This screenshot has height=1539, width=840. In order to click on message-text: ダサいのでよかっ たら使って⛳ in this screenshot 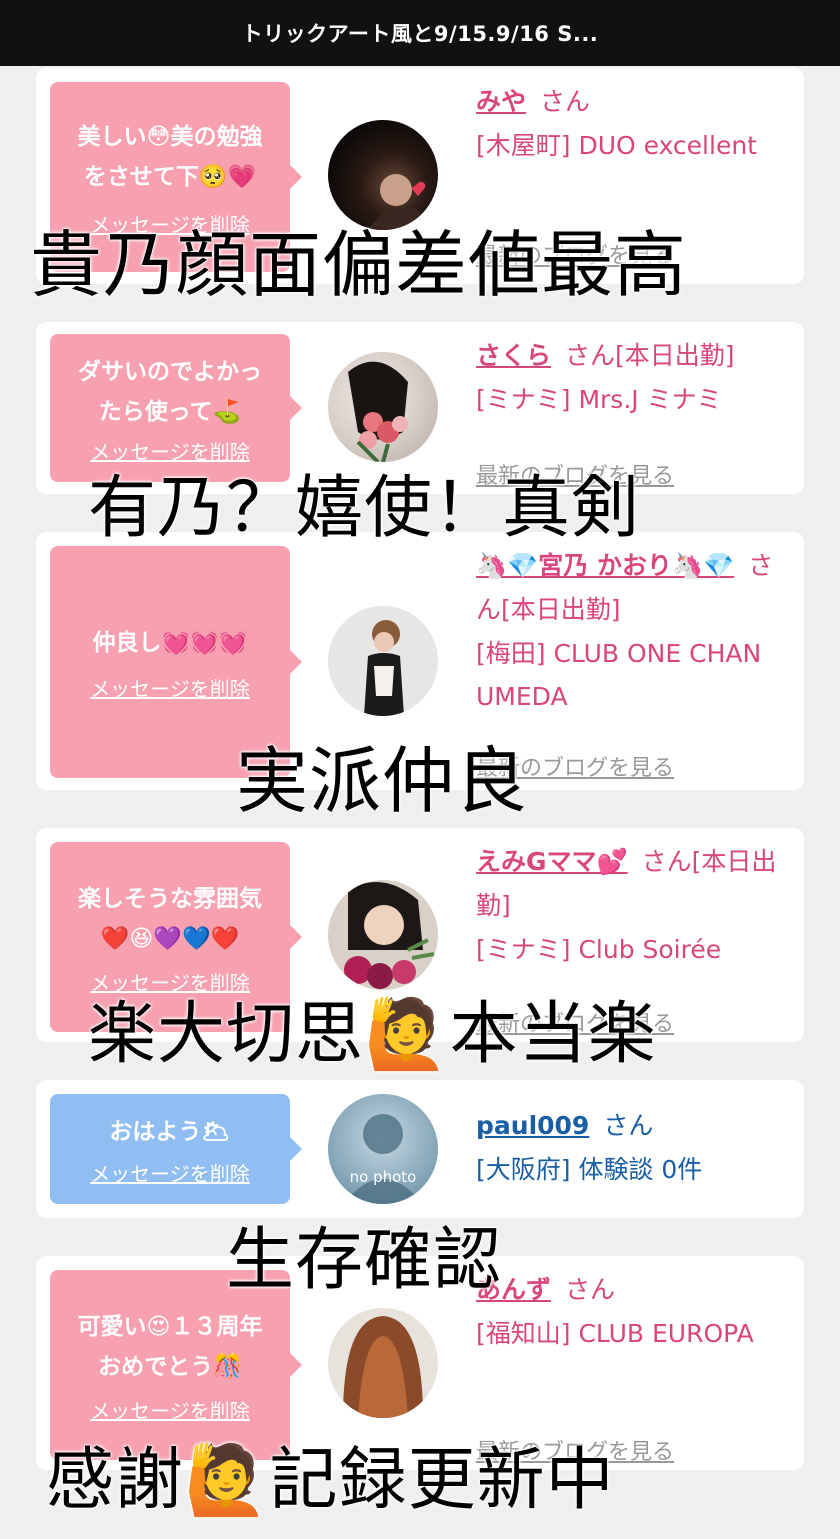, I will do `click(170, 391)`.